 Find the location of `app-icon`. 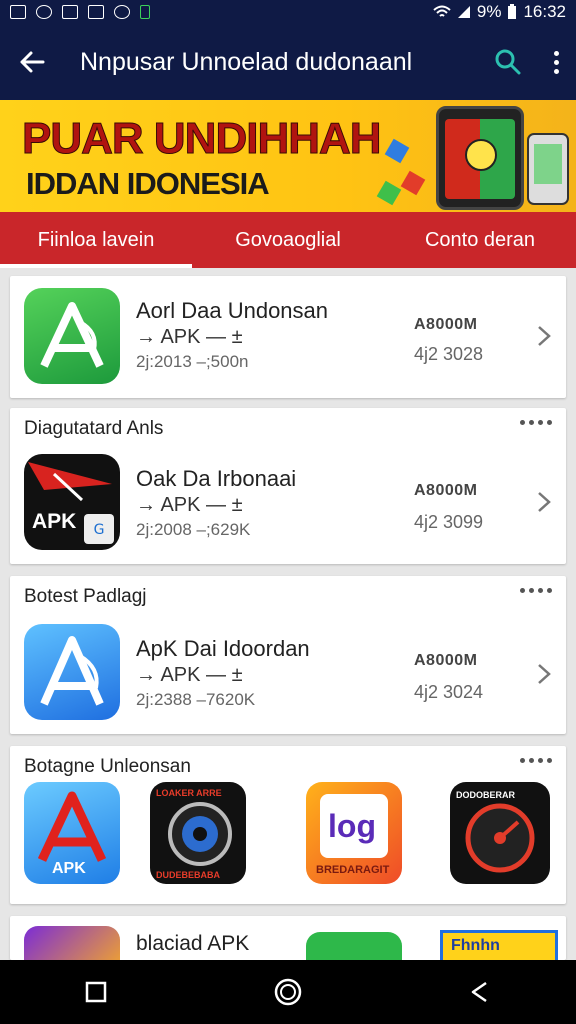

app-icon is located at coordinates (44, 12).